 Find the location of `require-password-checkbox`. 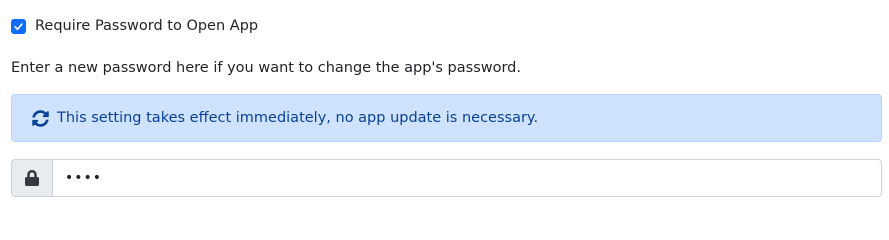

require-password-checkbox is located at coordinates (18, 26).